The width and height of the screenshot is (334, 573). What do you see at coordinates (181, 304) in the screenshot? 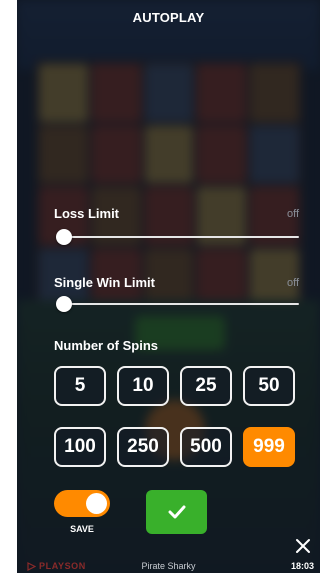
I see `single-win-limit-slider-track` at bounding box center [181, 304].